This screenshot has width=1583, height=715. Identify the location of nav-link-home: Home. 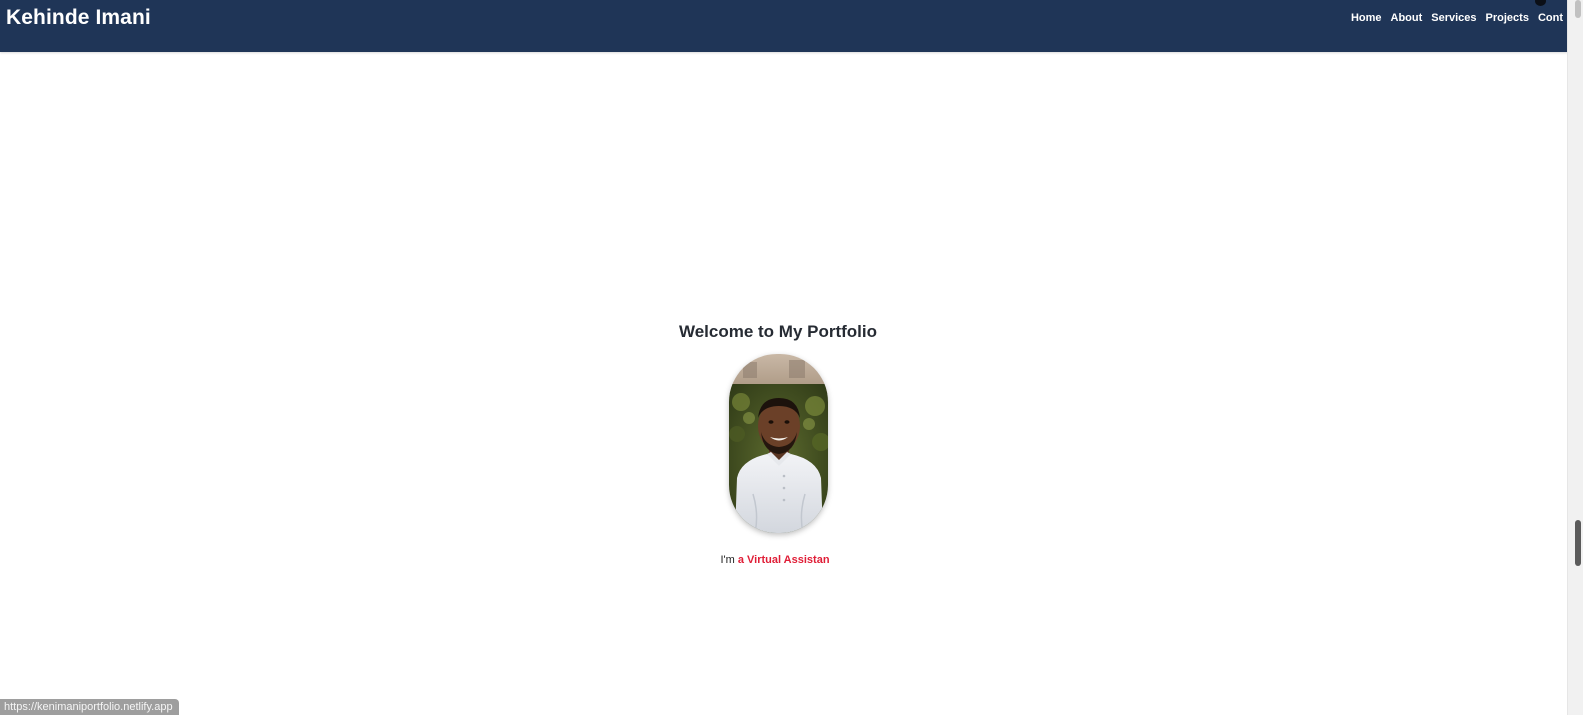
(1366, 18).